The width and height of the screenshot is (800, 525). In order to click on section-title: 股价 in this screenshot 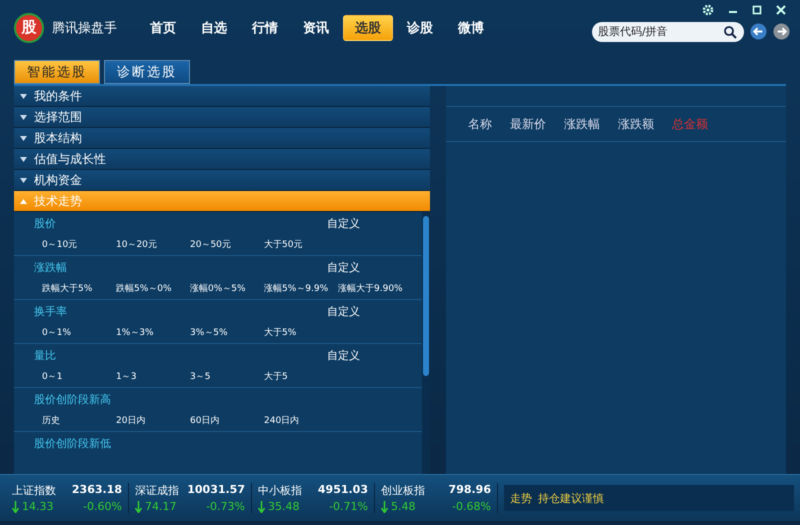, I will do `click(45, 223)`.